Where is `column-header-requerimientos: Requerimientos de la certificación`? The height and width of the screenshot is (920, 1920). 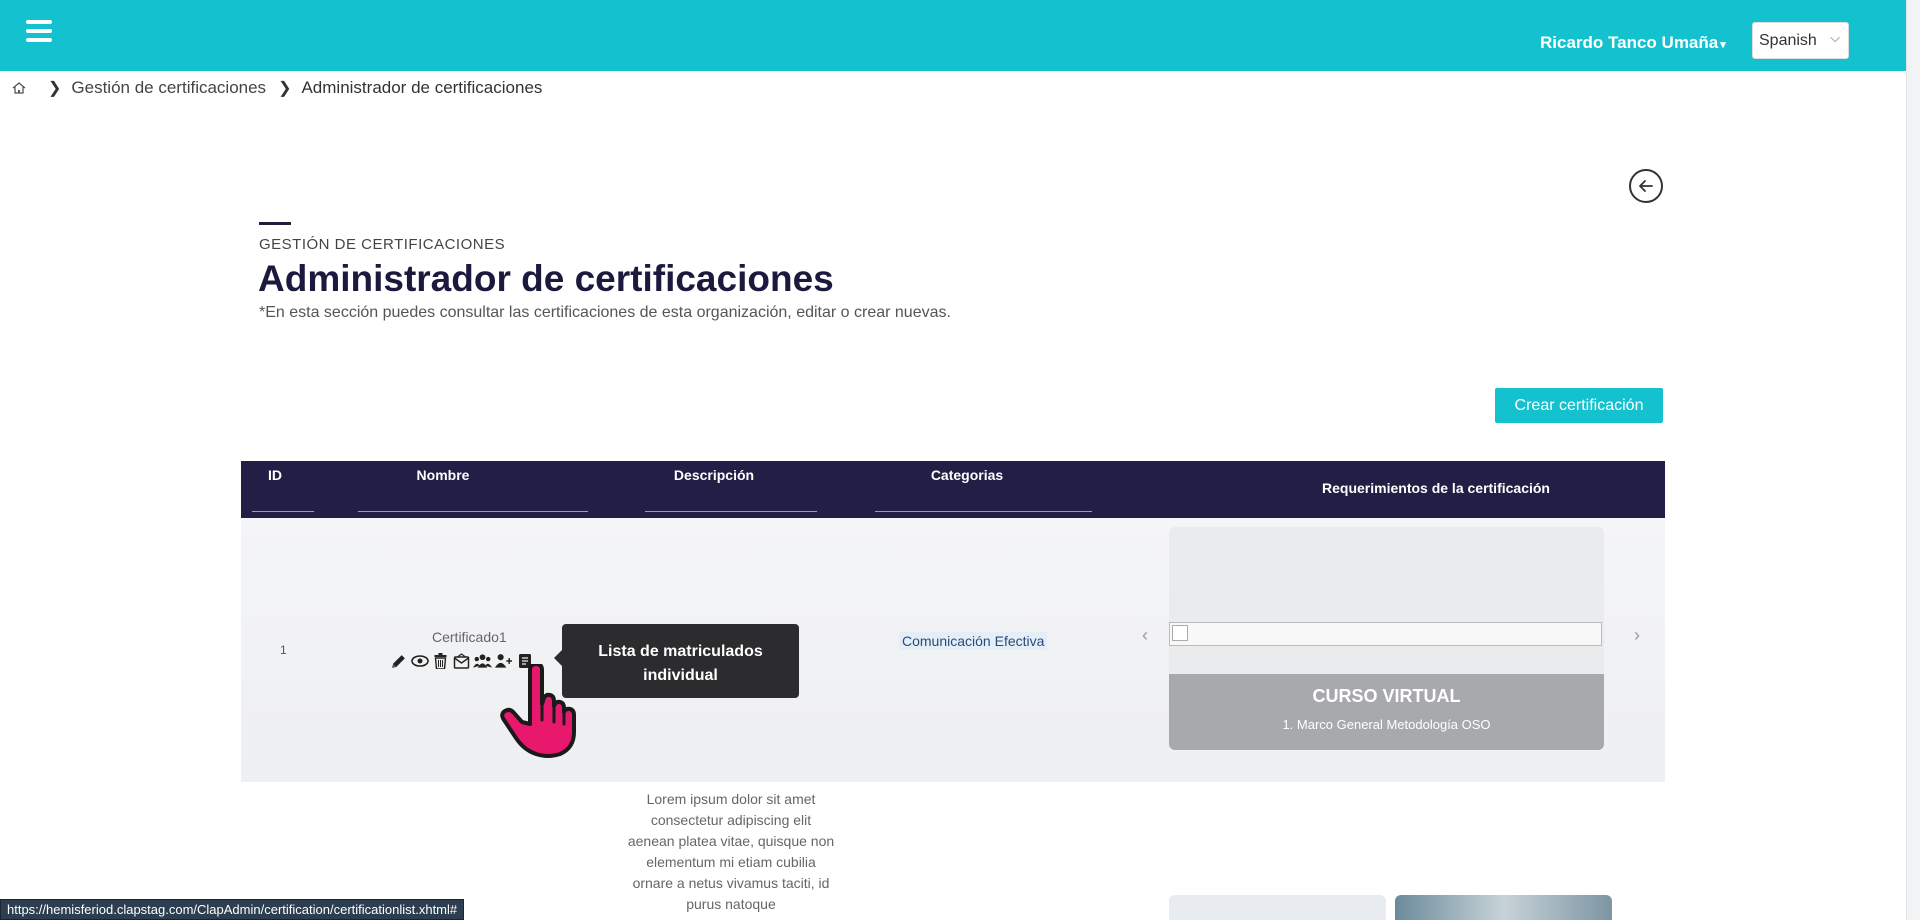 column-header-requerimientos: Requerimientos de la certificación is located at coordinates (1436, 488).